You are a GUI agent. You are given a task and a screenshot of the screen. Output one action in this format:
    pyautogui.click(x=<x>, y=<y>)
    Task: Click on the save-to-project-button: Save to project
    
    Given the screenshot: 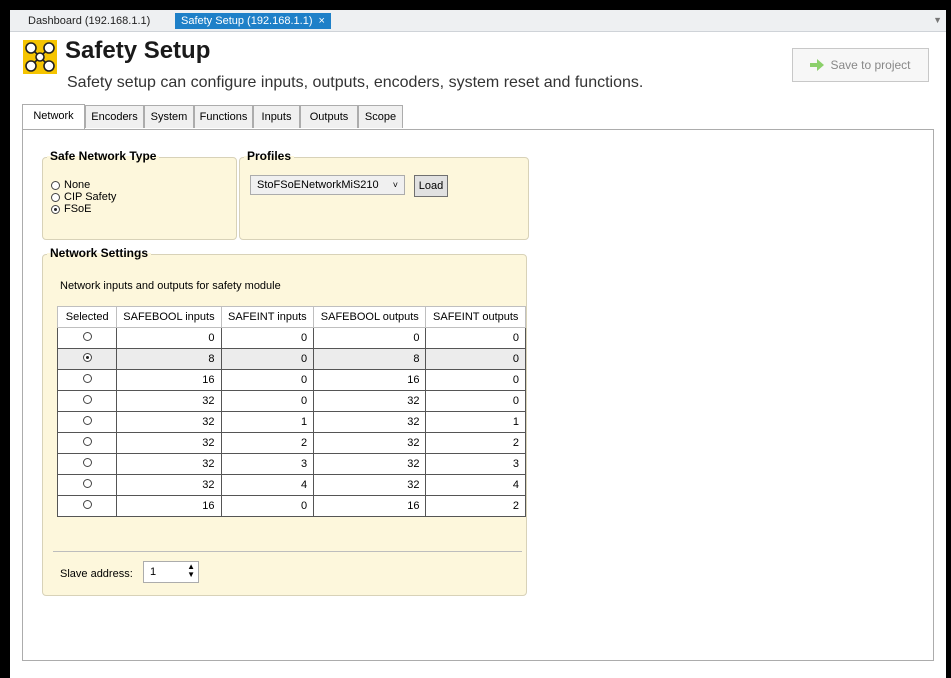 What is the action you would take?
    pyautogui.click(x=860, y=65)
    